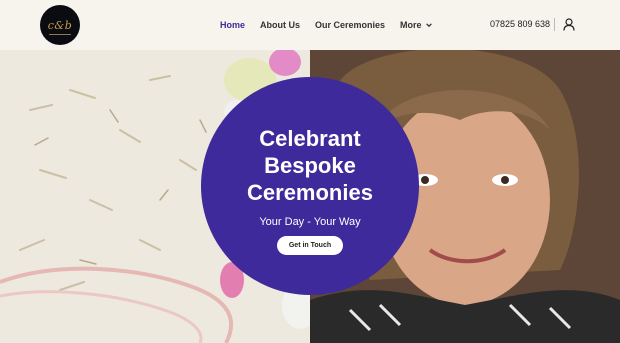  What do you see at coordinates (60, 34) in the screenshot?
I see `logo-underline` at bounding box center [60, 34].